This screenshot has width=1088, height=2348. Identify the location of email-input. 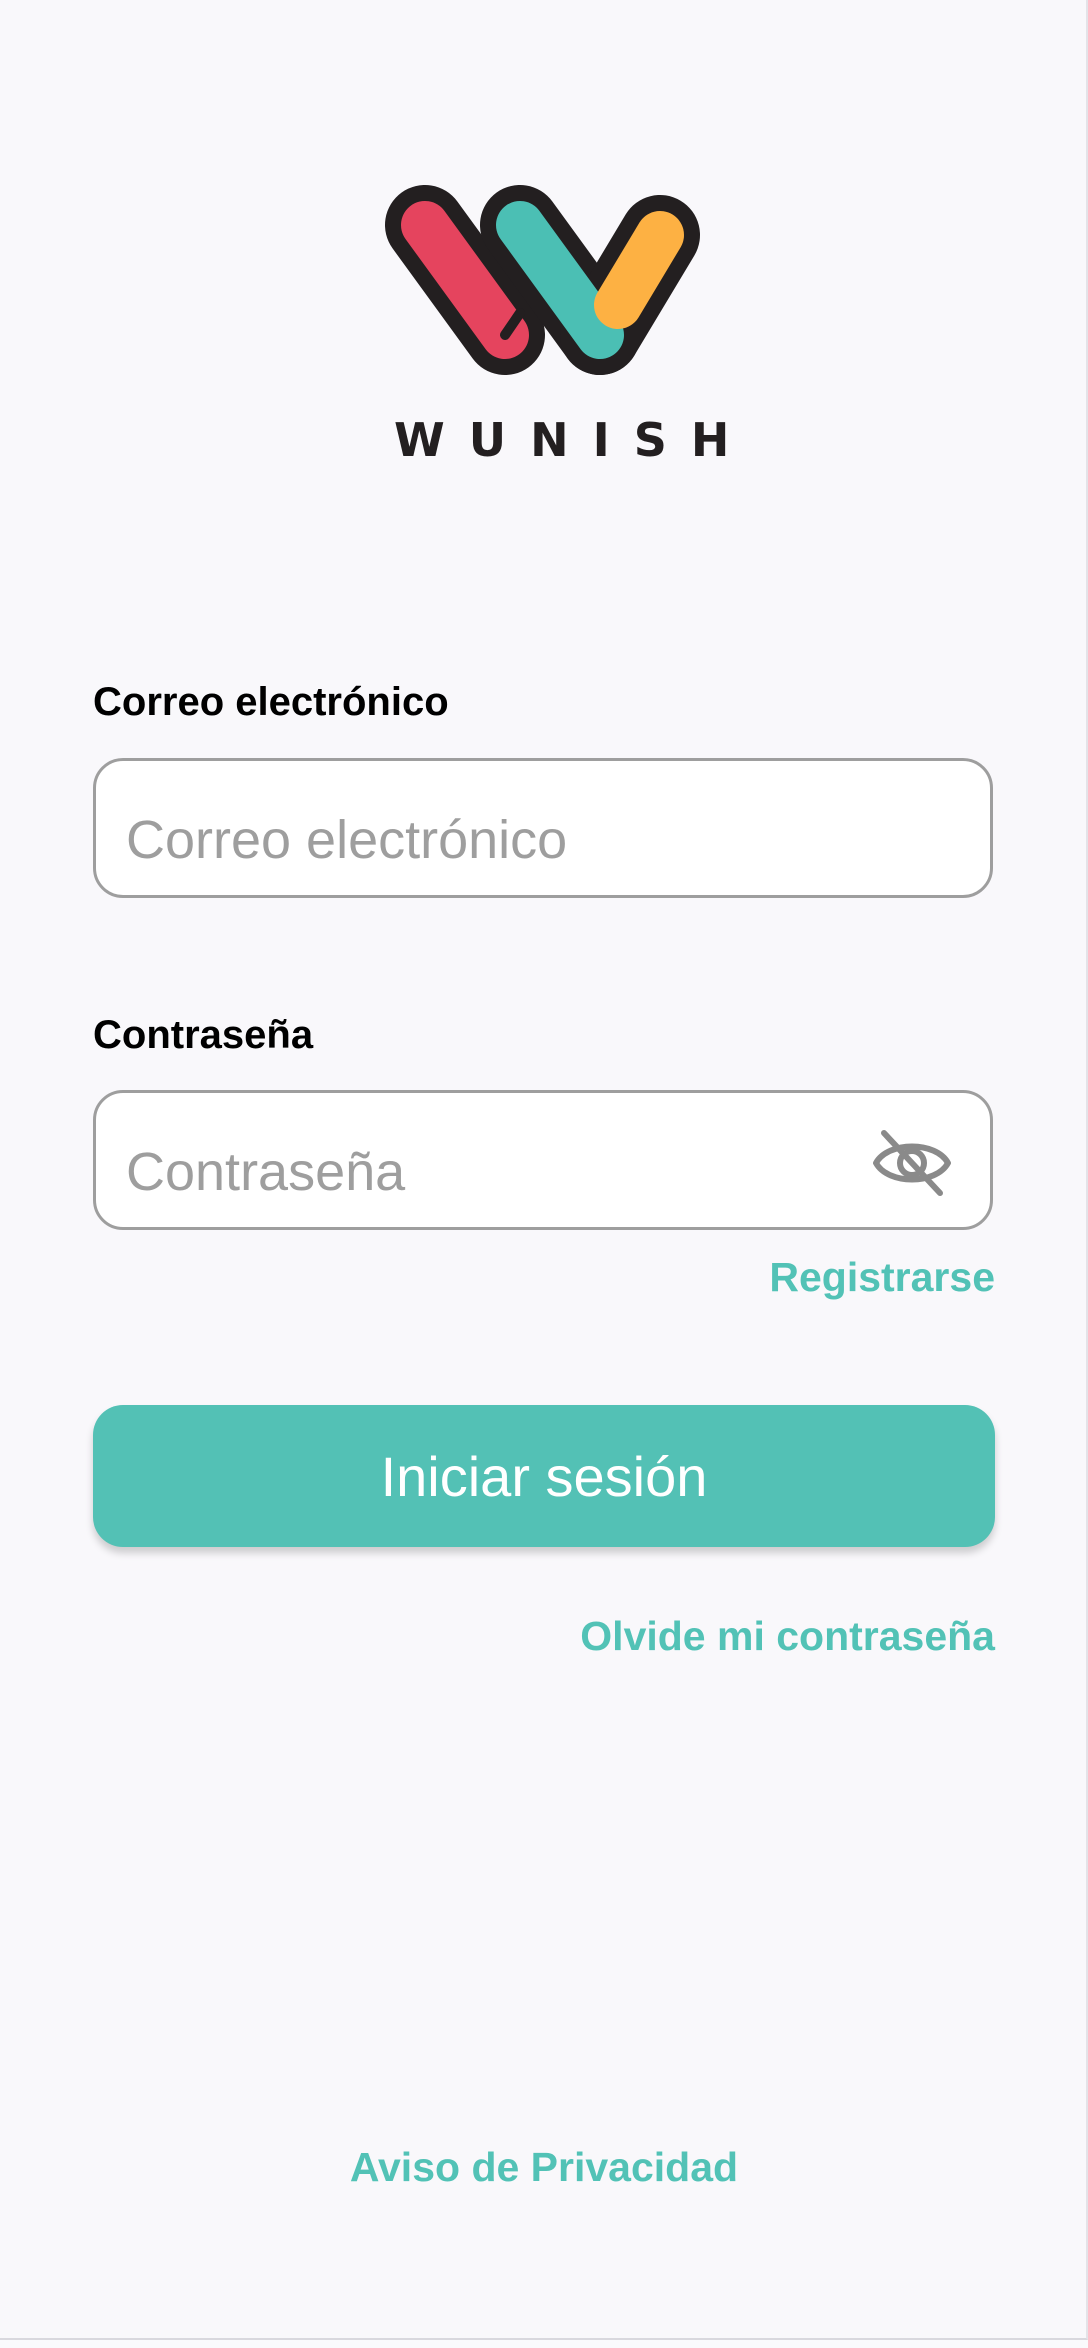
(516, 828).